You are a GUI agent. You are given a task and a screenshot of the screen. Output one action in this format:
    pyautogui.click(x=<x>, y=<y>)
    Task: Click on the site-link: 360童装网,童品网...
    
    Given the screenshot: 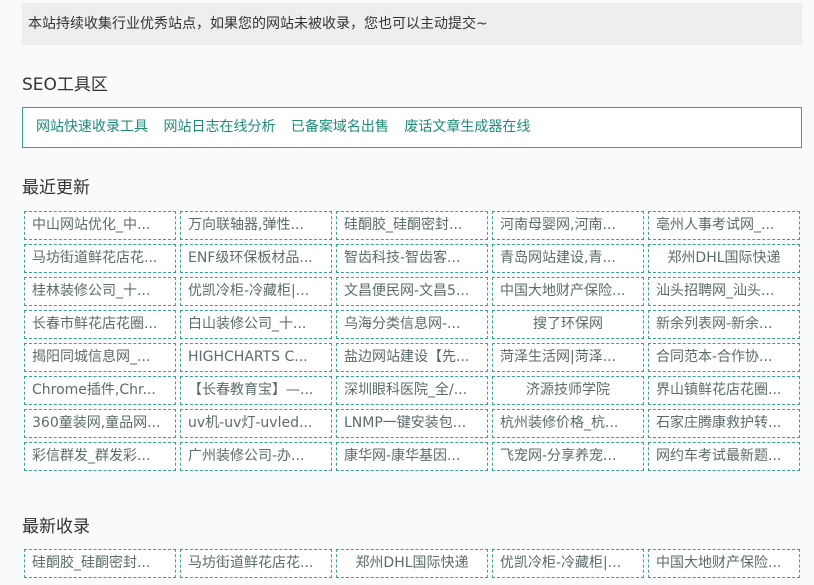 What is the action you would take?
    pyautogui.click(x=100, y=423)
    